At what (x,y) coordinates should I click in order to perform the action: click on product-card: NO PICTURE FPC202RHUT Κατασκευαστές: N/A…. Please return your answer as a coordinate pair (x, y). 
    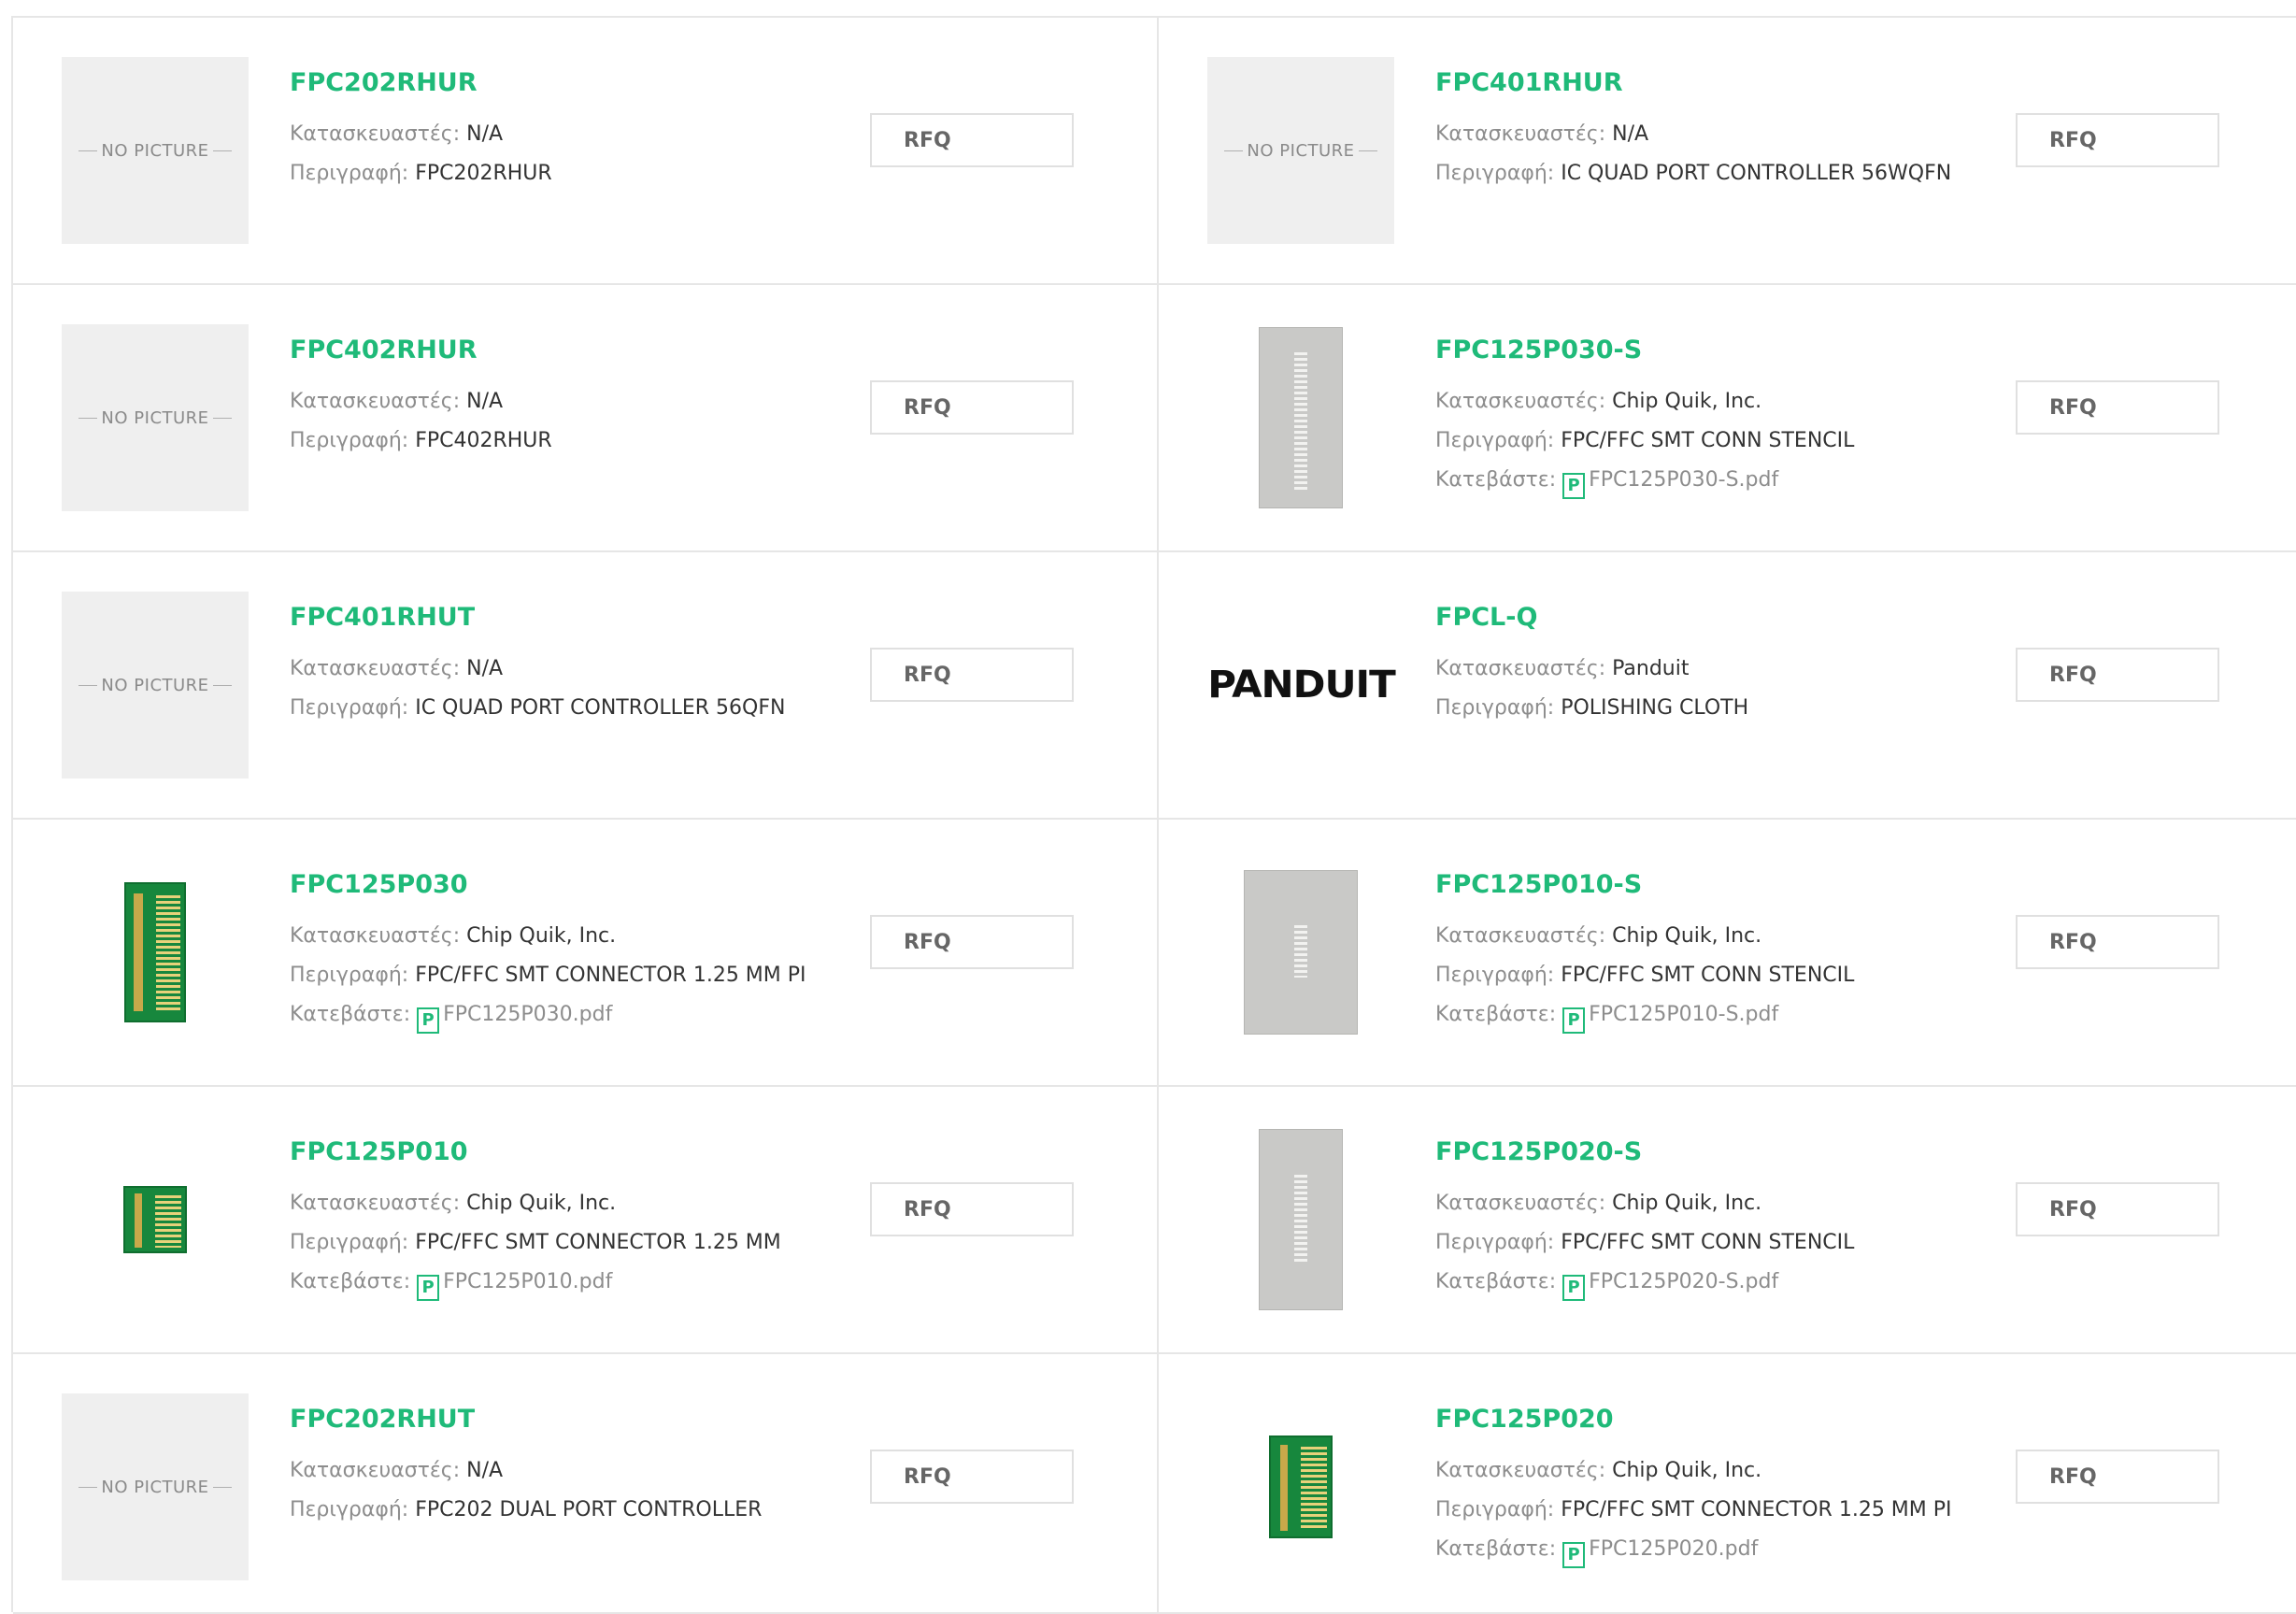
    Looking at the image, I should click on (586, 1484).